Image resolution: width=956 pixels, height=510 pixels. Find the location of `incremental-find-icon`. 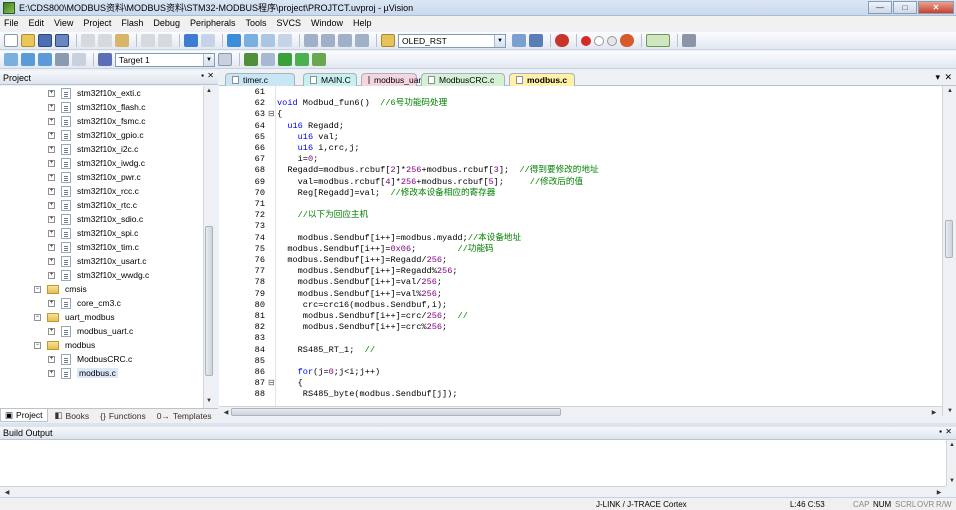

incremental-find-icon is located at coordinates (536, 40).